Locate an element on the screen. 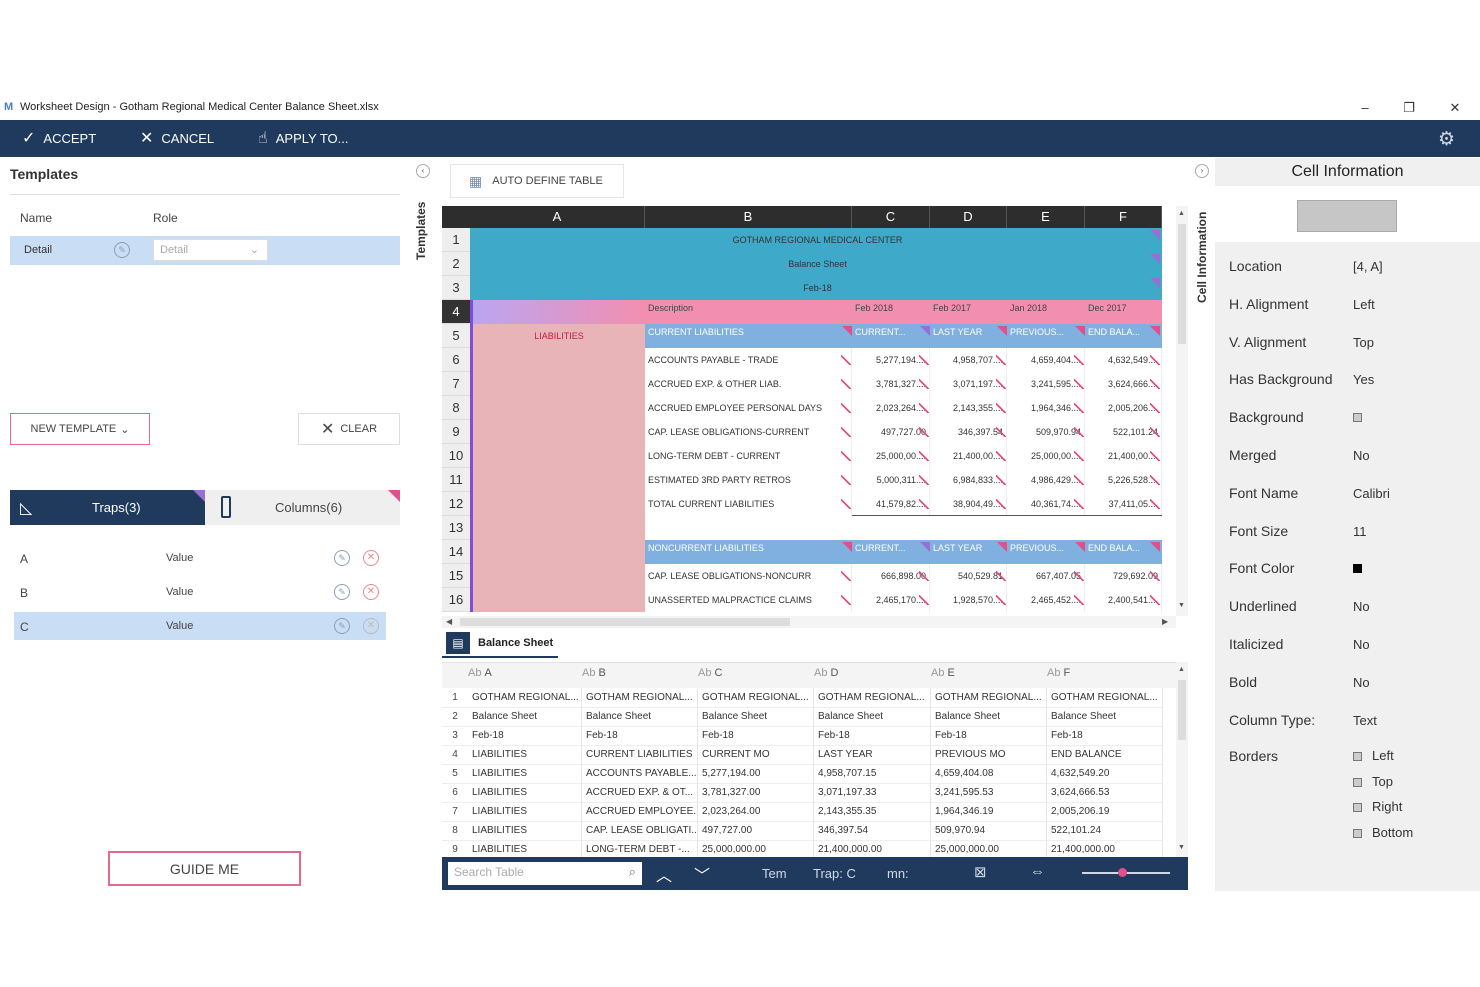 This screenshot has height=987, width=1480. gear-icon: ⚙ is located at coordinates (1446, 139).